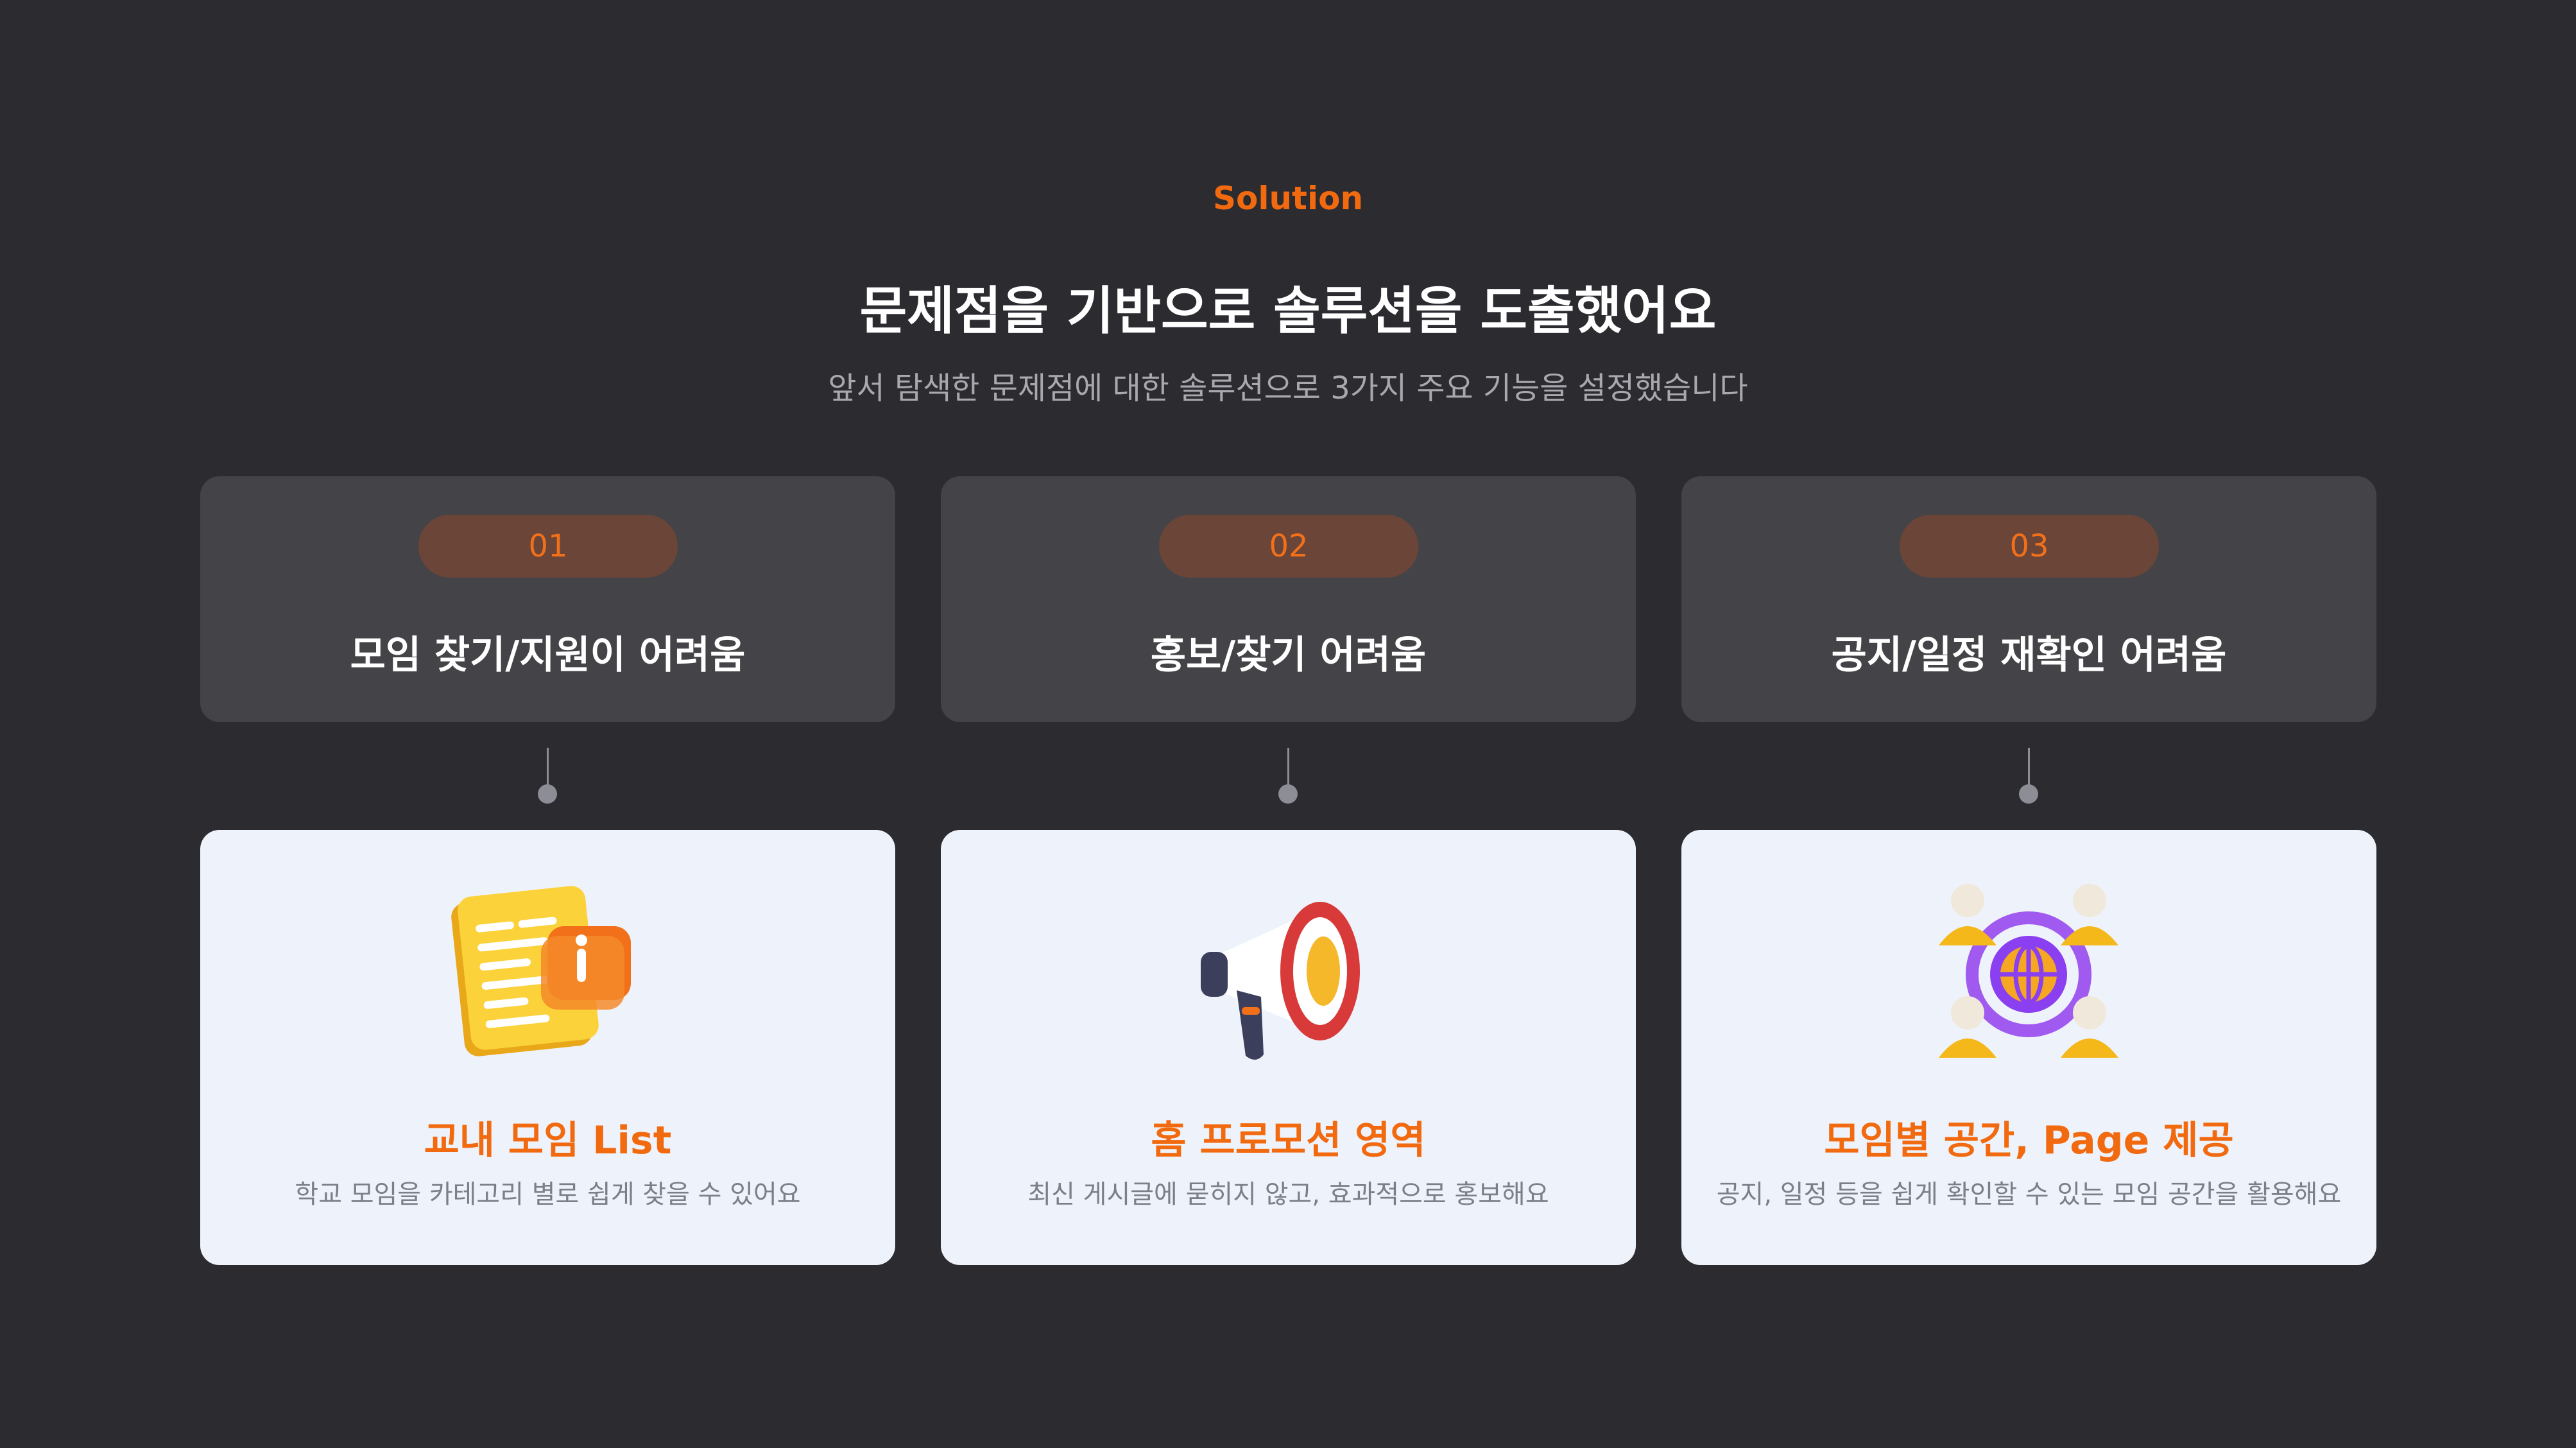 The height and width of the screenshot is (1448, 2576). Describe the element at coordinates (541, 971) in the screenshot. I see `document-info-icon` at that location.